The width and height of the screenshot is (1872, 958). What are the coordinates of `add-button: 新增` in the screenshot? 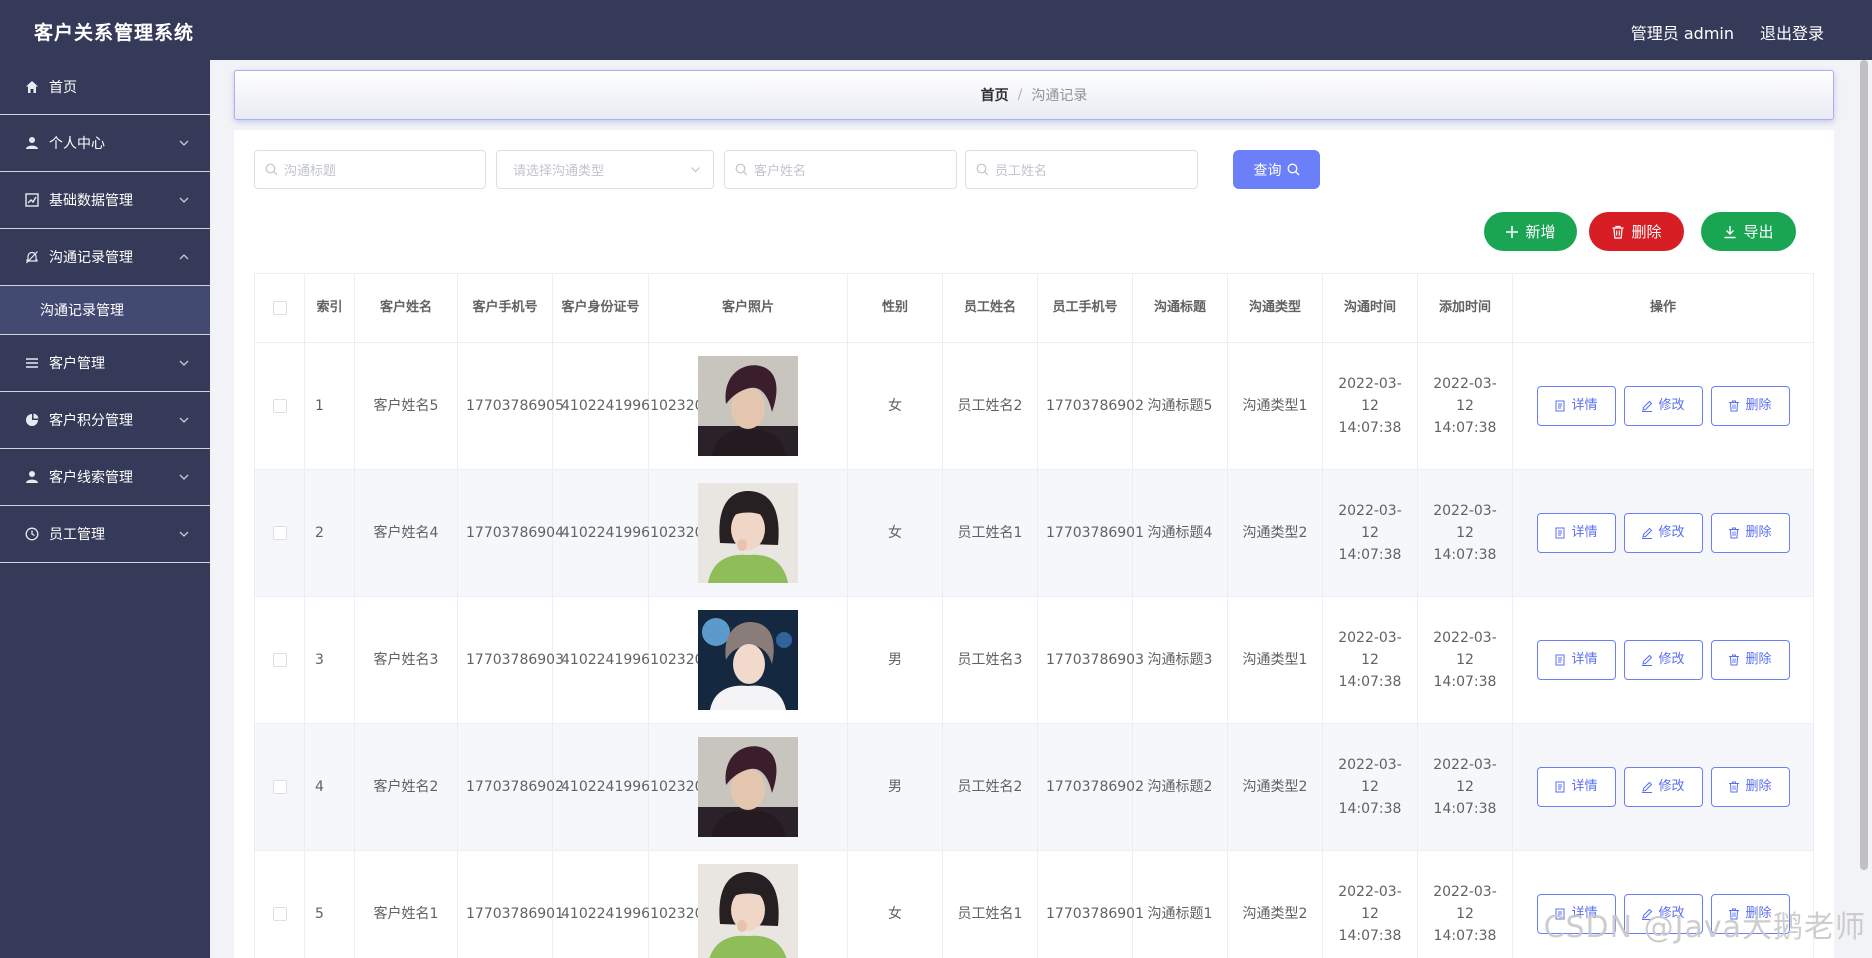 It's located at (1530, 231).